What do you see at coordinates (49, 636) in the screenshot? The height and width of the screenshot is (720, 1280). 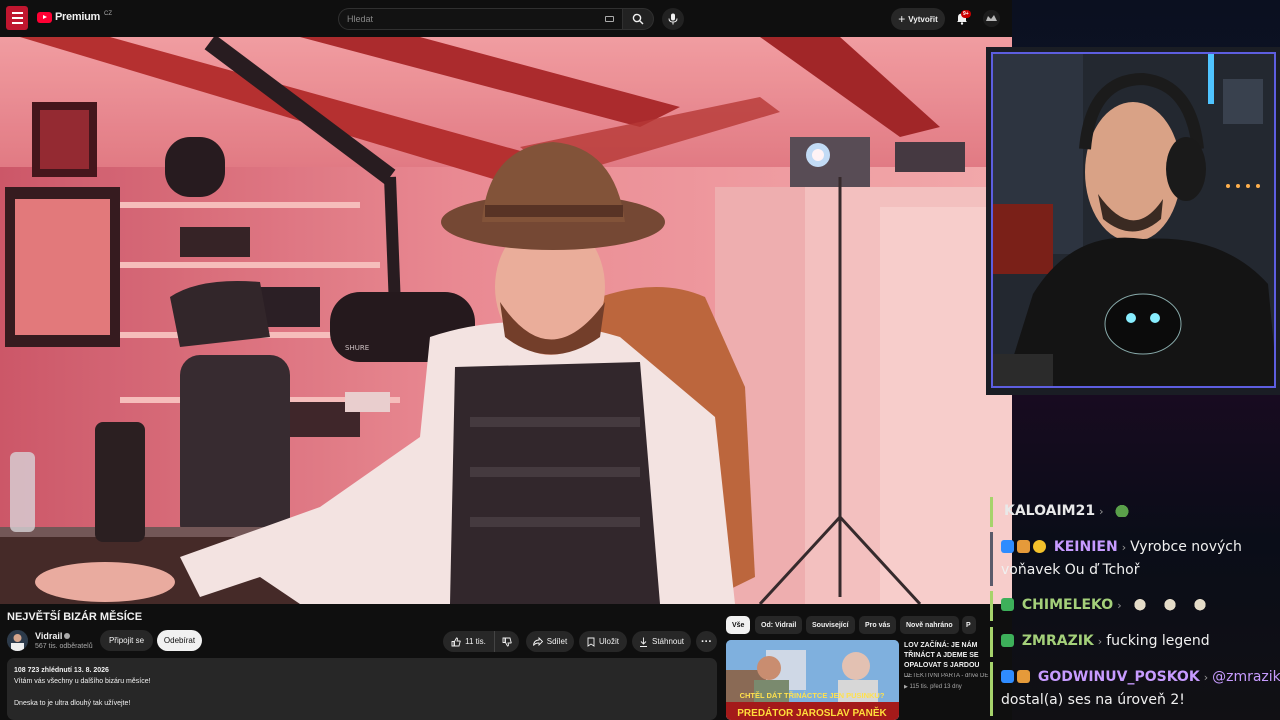 I see `channel-name-text: Vidrail` at bounding box center [49, 636].